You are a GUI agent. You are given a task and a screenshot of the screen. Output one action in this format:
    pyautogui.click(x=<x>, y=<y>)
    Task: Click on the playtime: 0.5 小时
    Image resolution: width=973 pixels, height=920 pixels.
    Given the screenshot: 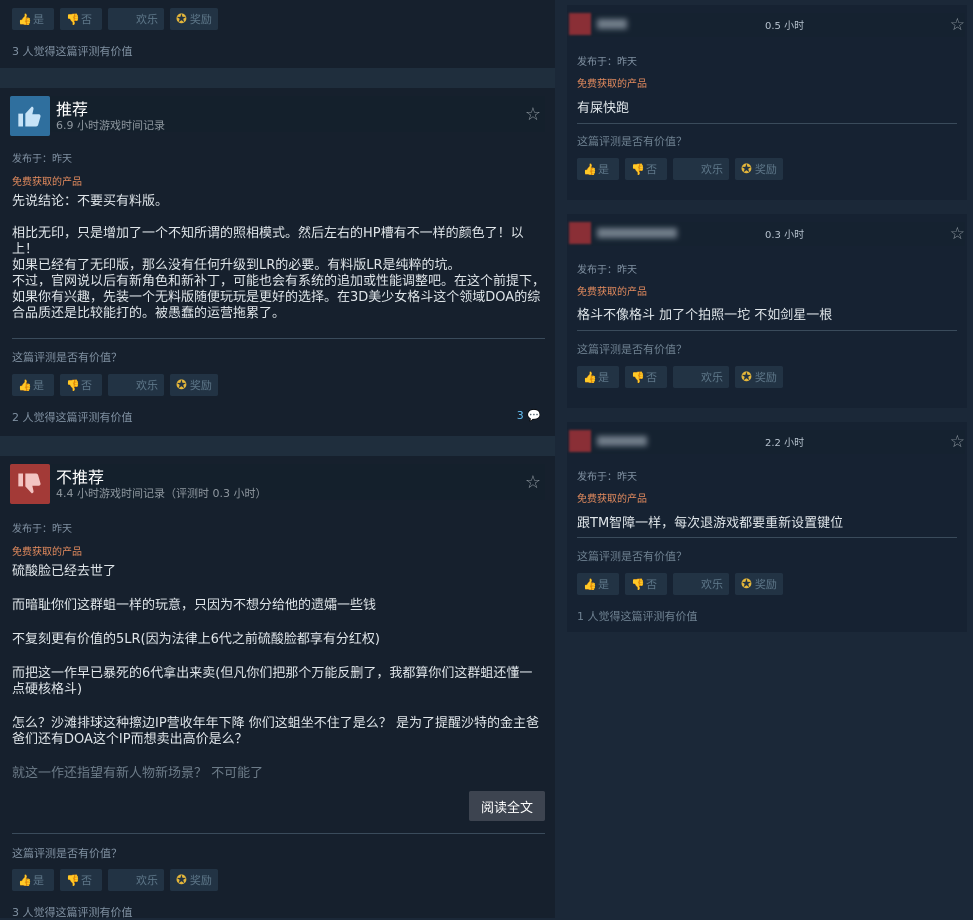 What is the action you would take?
    pyautogui.click(x=785, y=26)
    